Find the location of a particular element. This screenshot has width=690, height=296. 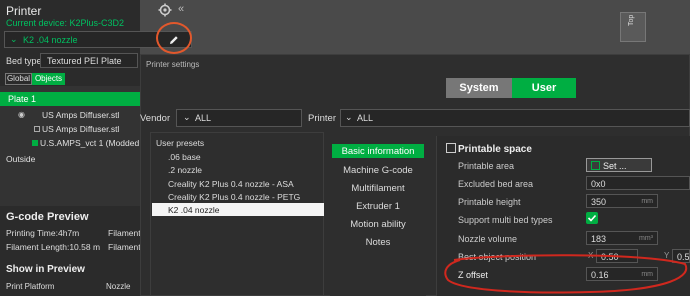

tab-objects: Objects is located at coordinates (48, 79).